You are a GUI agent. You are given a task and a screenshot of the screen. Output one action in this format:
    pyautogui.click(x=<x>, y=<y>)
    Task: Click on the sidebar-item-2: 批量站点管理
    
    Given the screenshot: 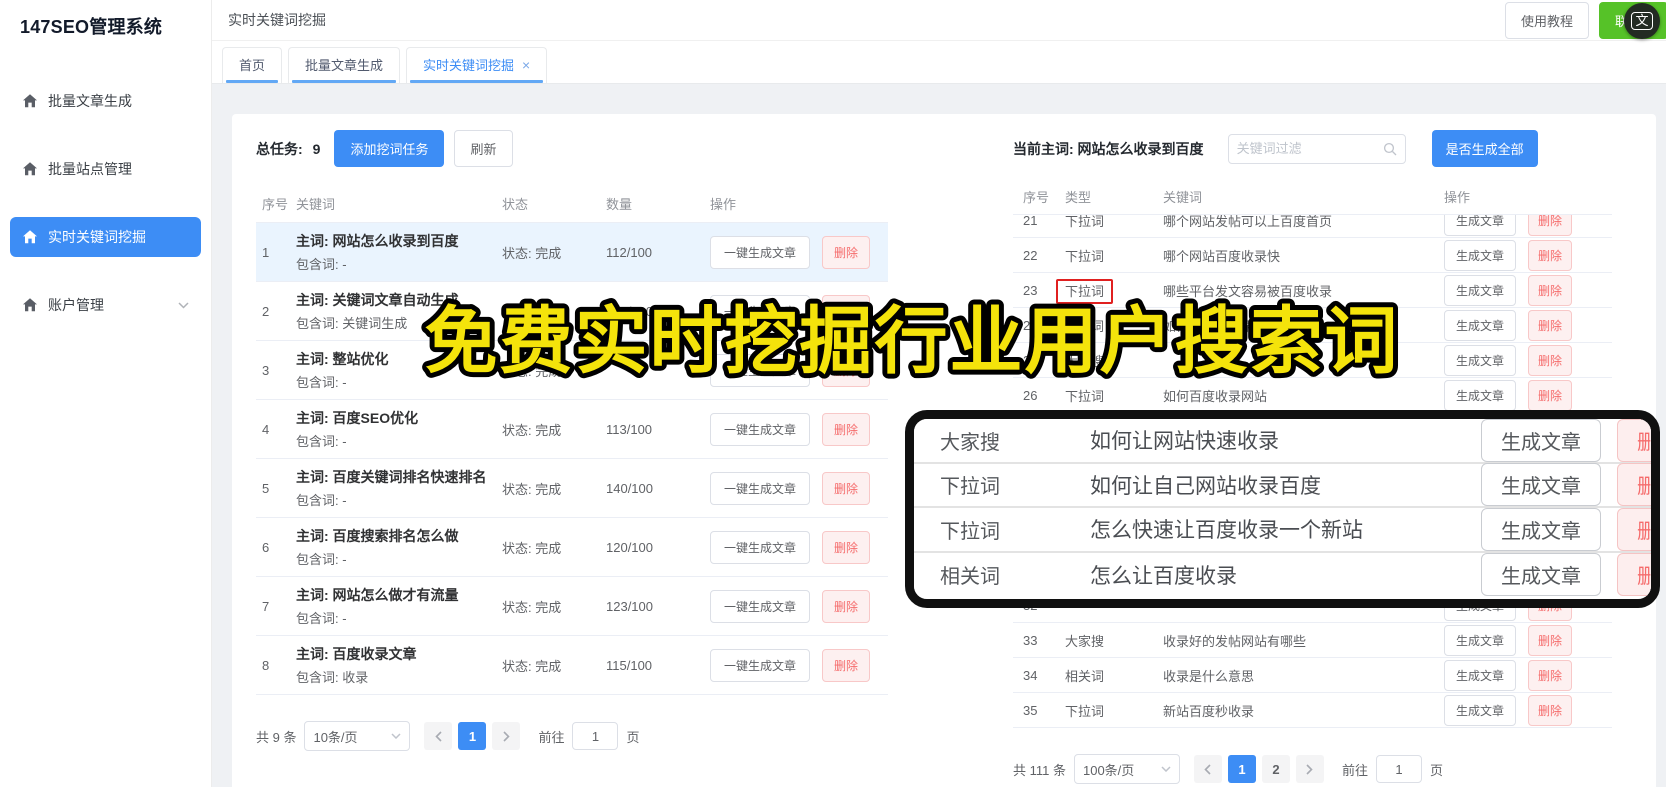 What is the action you would take?
    pyautogui.click(x=105, y=169)
    